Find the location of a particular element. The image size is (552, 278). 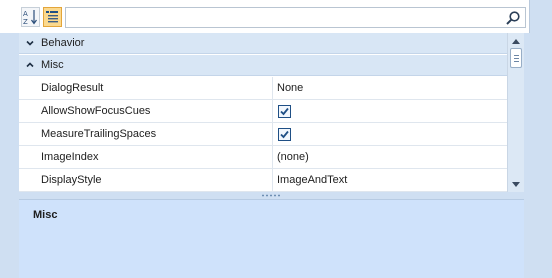

search-icon is located at coordinates (513, 18).